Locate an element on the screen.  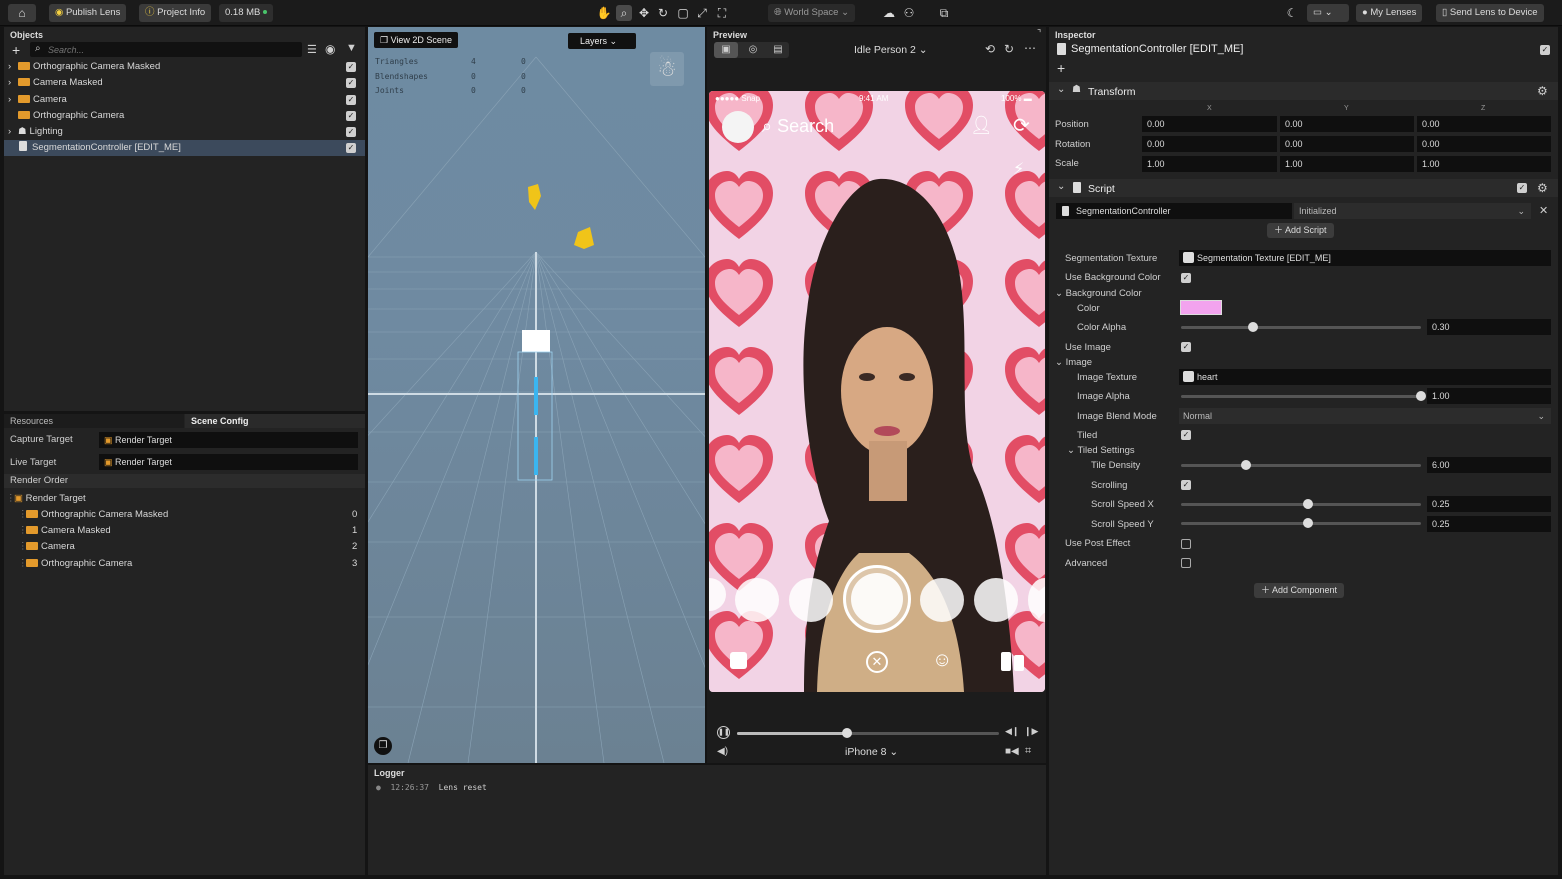
panel-corner-icon: ⌝ is located at coordinates (1039, 33).